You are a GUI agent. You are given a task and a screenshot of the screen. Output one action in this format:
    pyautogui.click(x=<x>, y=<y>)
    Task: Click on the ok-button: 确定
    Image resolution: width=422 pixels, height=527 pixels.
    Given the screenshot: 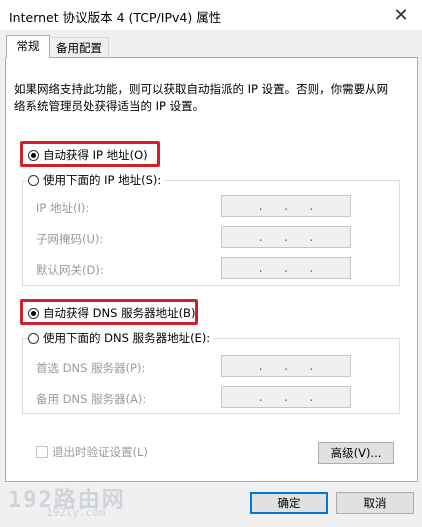 What is the action you would take?
    pyautogui.click(x=289, y=503)
    